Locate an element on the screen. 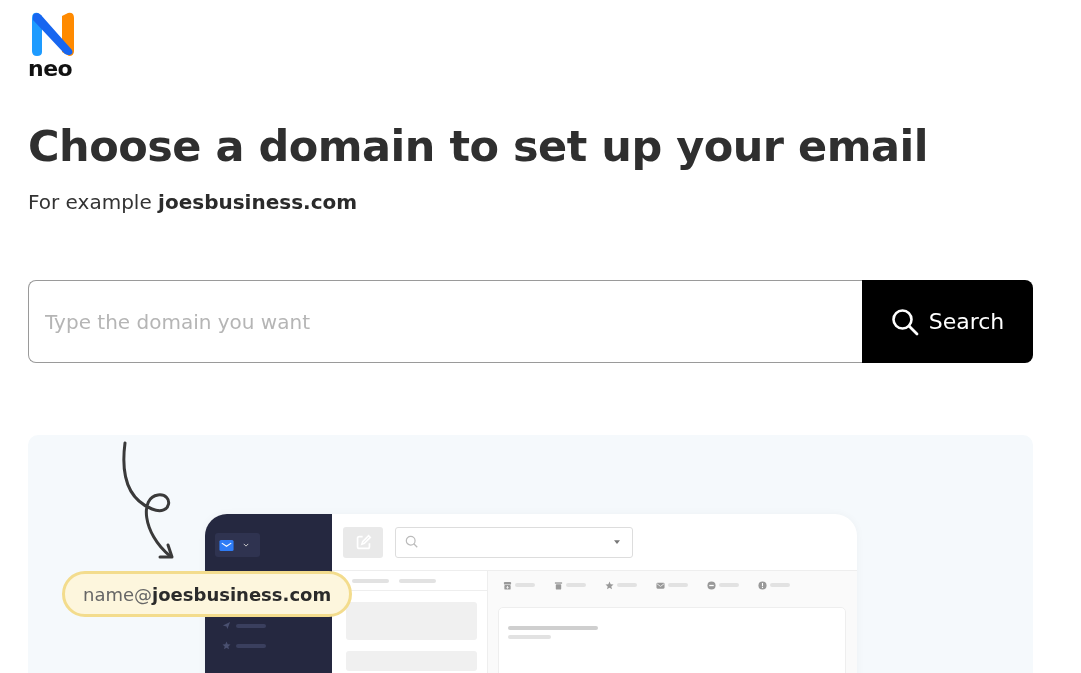 The width and height of the screenshot is (1081, 673). page-heading: Choose a domain to set up your email is located at coordinates (478, 146).